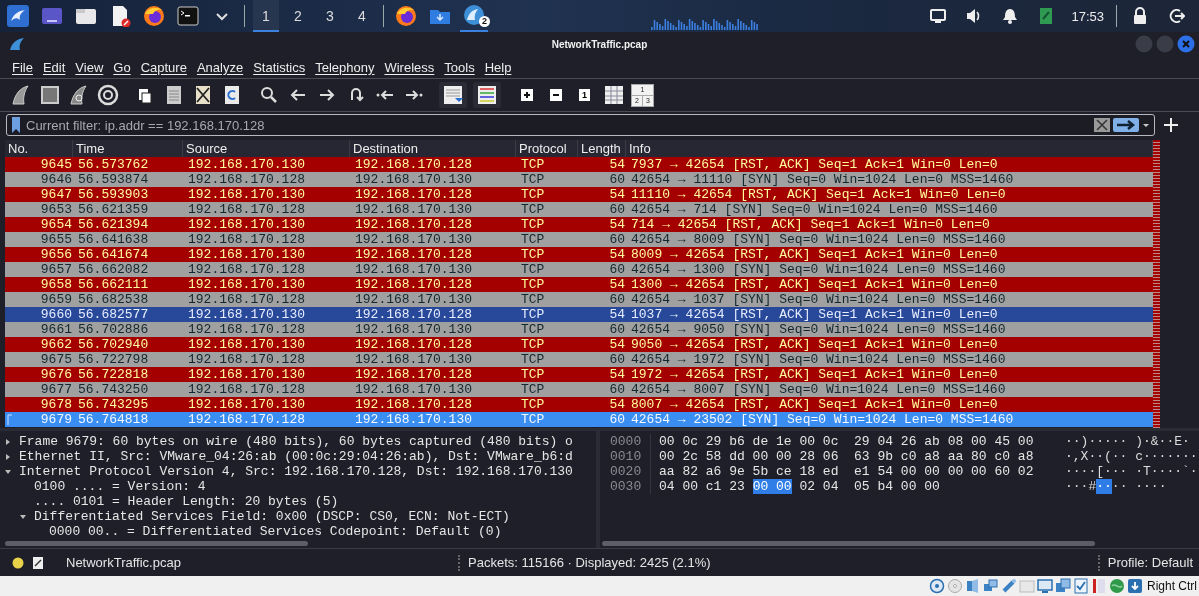 The width and height of the screenshot is (1199, 596). What do you see at coordinates (1081, 586) in the screenshot?
I see `checklist-icon` at bounding box center [1081, 586].